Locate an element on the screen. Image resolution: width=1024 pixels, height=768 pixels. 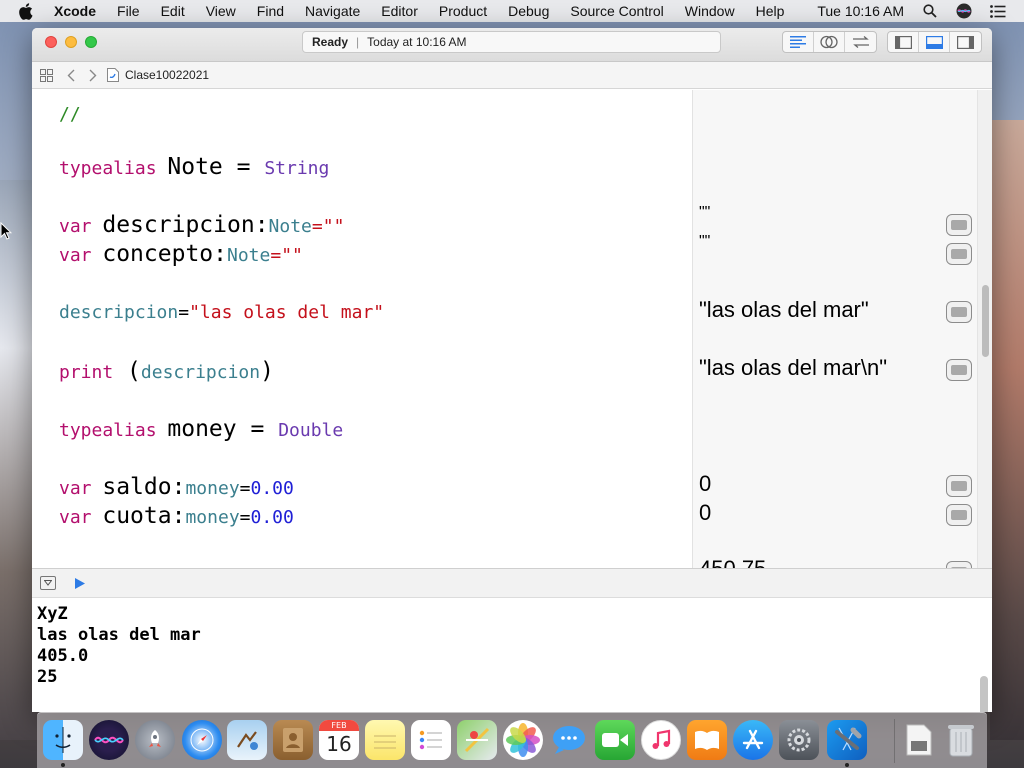
editor-scroll-thumb is located at coordinates (985, 321).